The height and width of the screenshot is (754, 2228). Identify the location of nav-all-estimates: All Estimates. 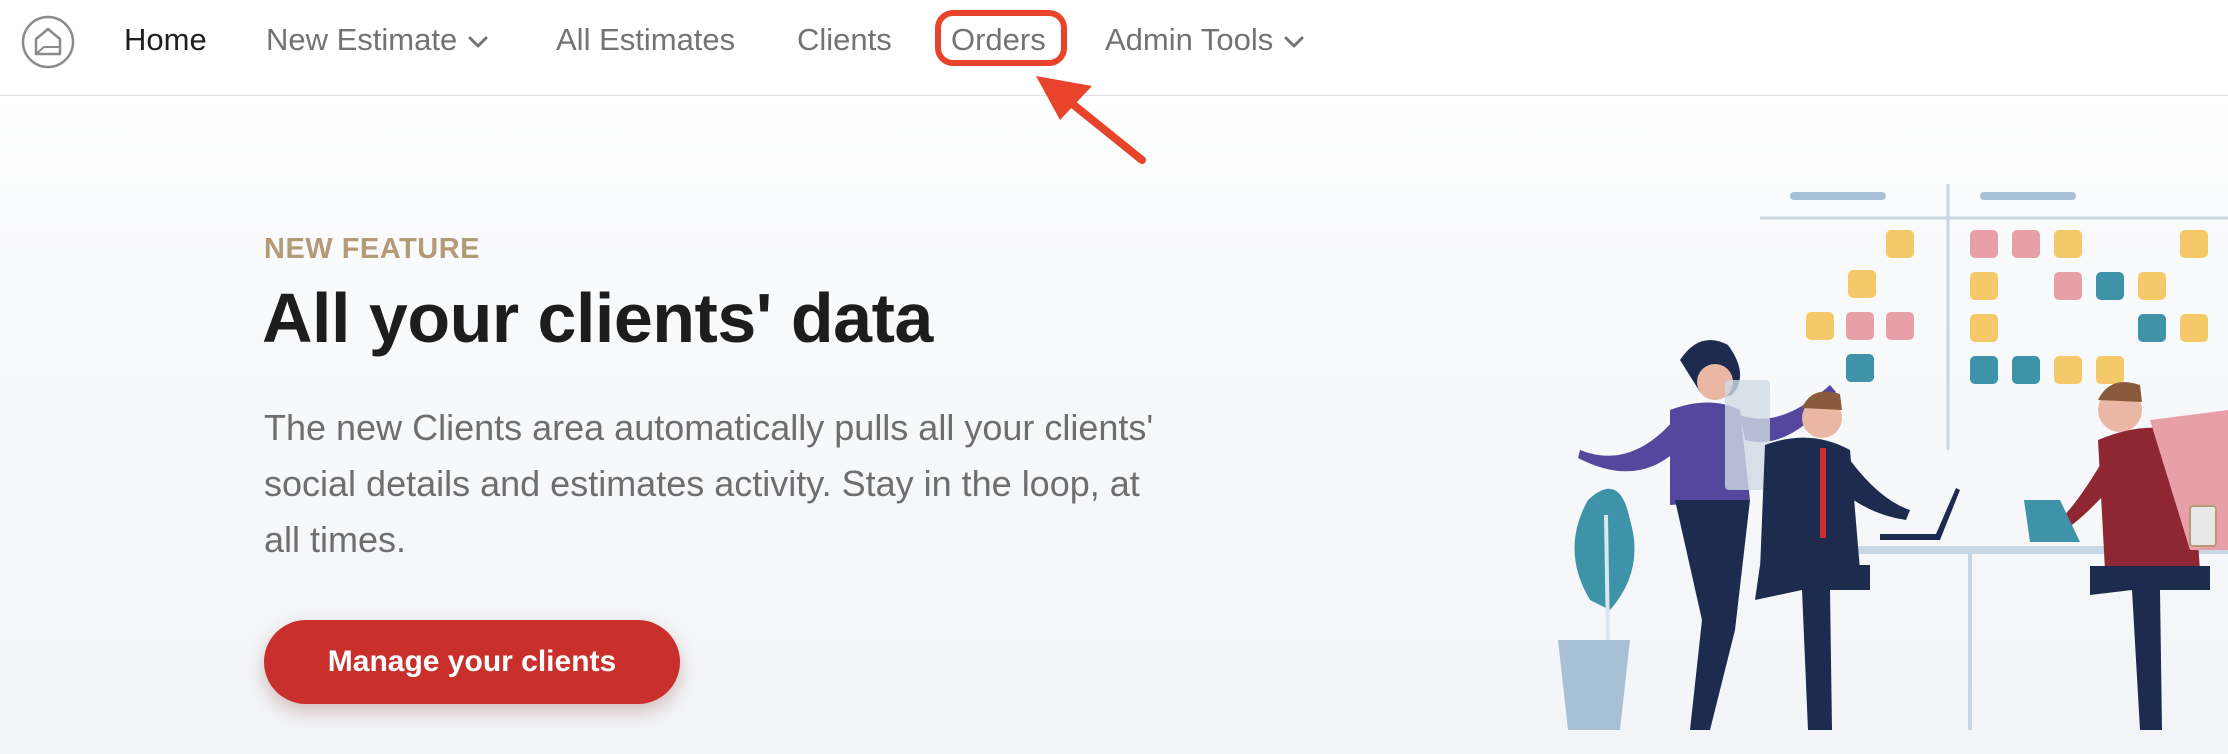
(645, 40).